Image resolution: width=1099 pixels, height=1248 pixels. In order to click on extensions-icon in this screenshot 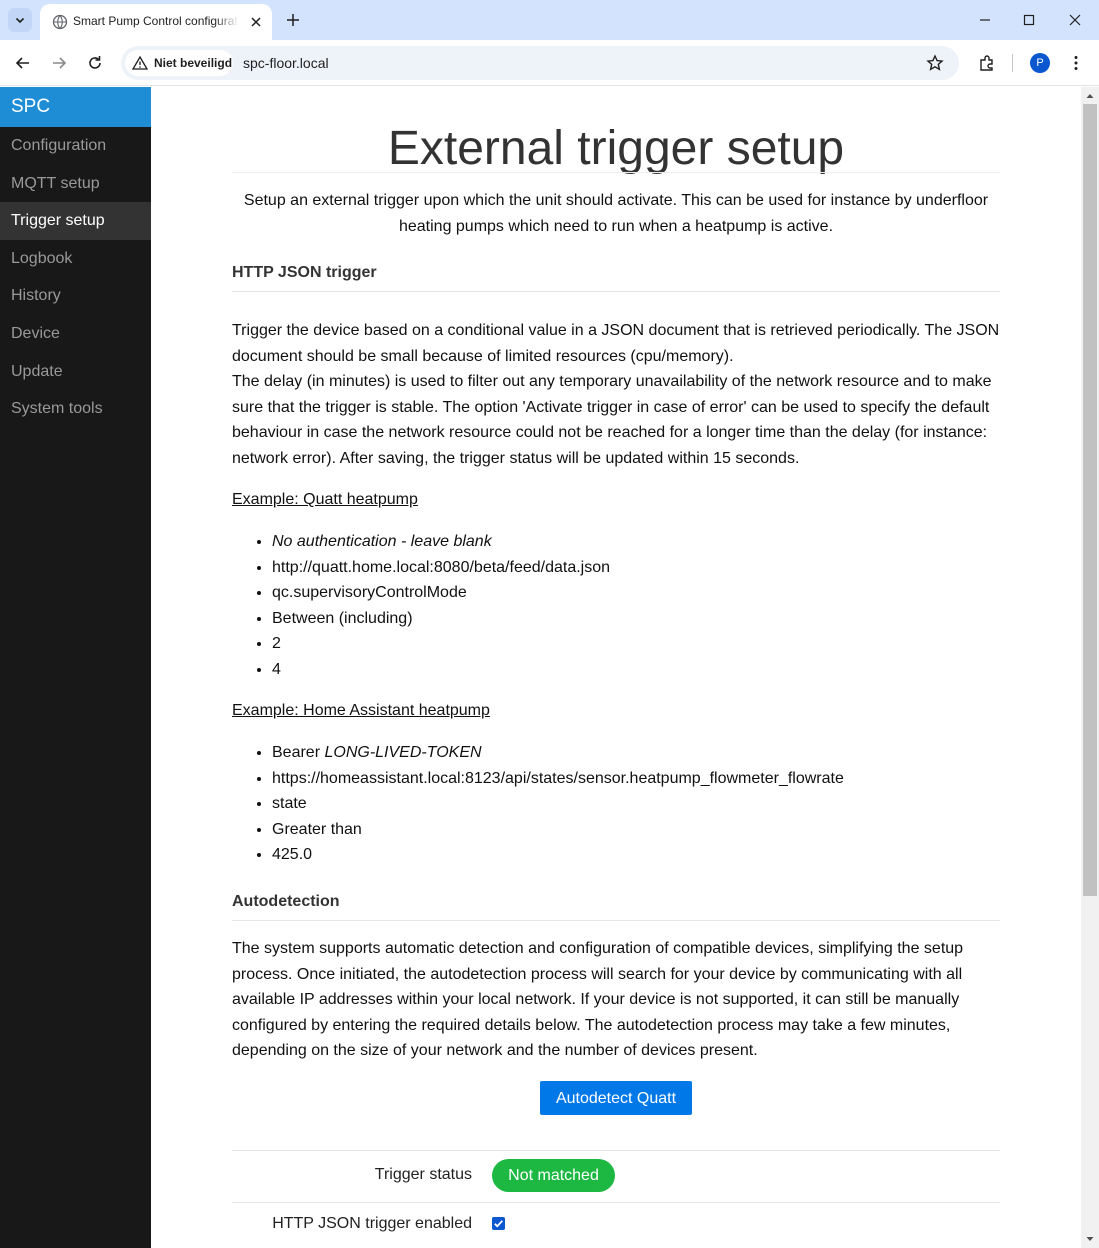, I will do `click(987, 63)`.